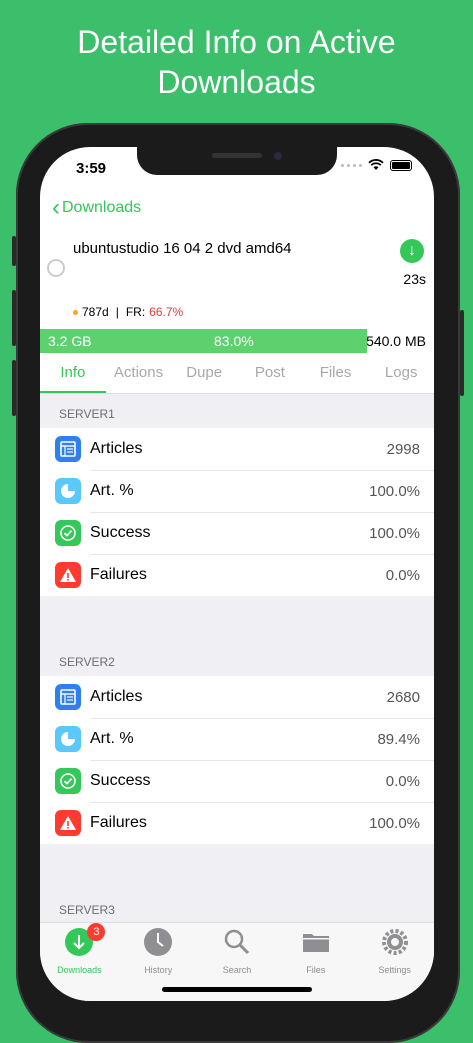  Describe the element at coordinates (237, 533) in the screenshot. I see `stat-row: Success 100.0%` at that location.